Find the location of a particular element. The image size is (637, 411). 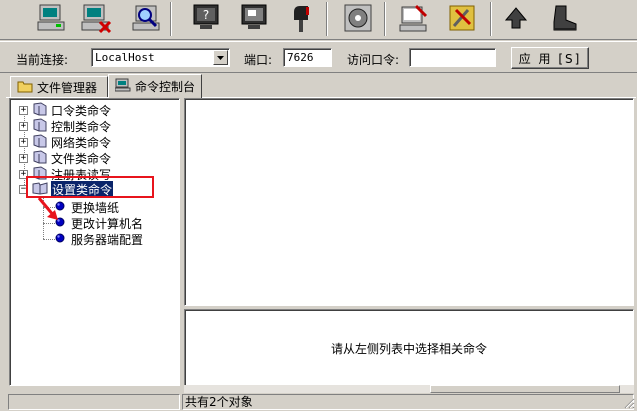

command-hint-panel: 请从左侧列表中选择相关命令 is located at coordinates (409, 348).